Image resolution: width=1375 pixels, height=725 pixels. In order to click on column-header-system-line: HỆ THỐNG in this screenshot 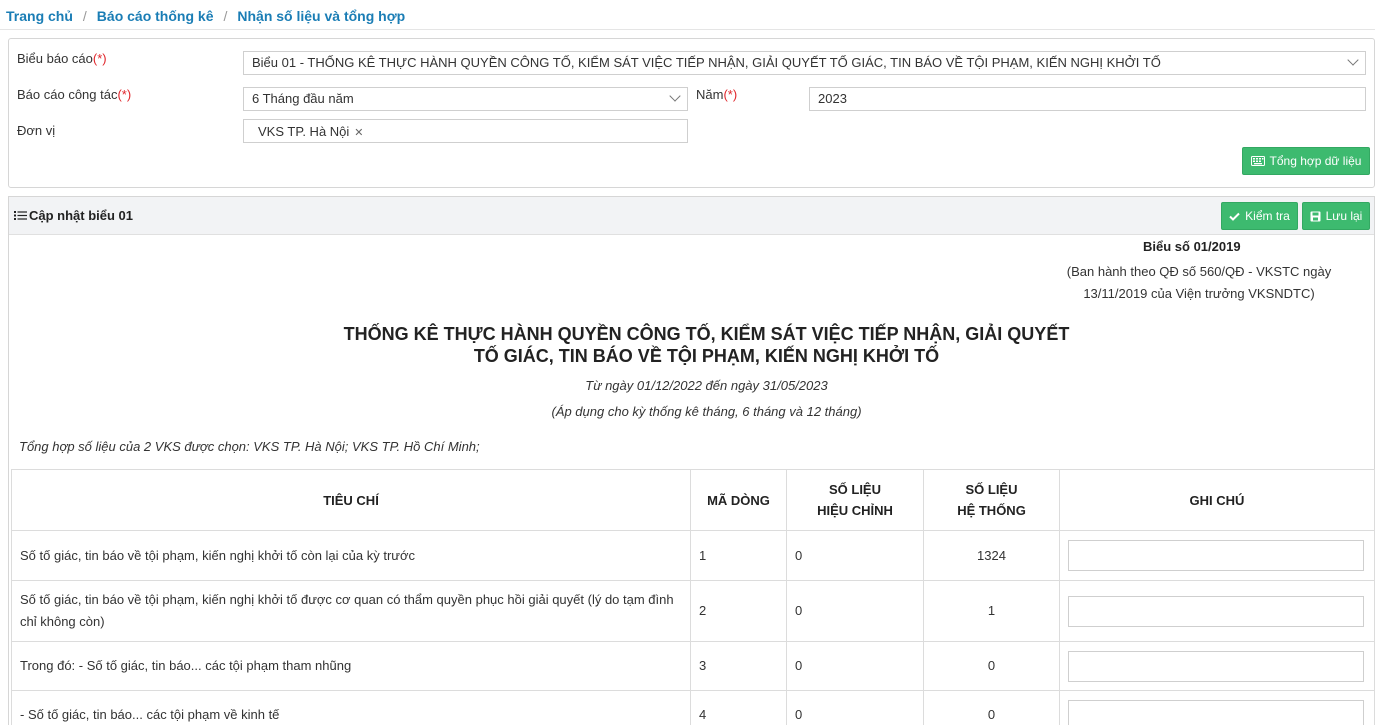, I will do `click(991, 510)`.